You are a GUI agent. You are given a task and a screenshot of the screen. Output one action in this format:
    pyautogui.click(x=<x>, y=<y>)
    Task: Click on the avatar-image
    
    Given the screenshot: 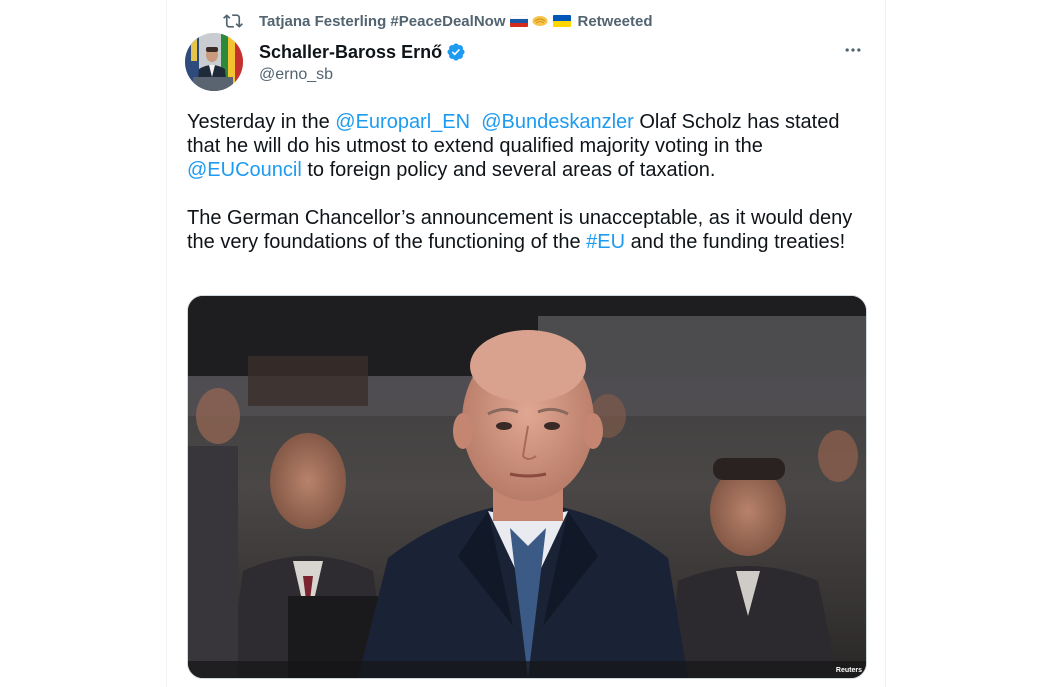 What is the action you would take?
    pyautogui.click(x=214, y=62)
    